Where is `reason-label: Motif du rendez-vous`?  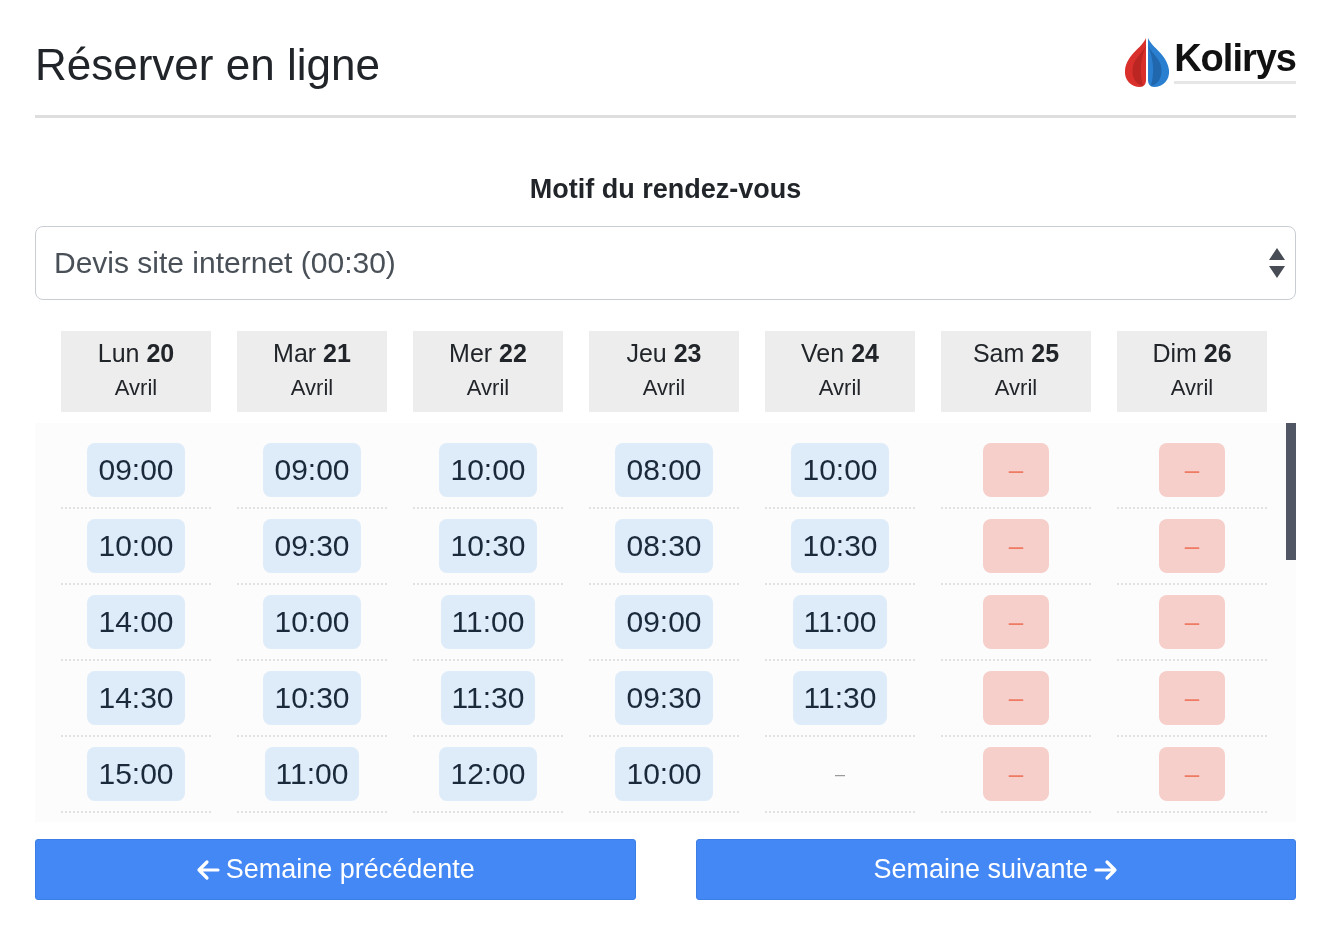
reason-label: Motif du rendez-vous is located at coordinates (665, 189).